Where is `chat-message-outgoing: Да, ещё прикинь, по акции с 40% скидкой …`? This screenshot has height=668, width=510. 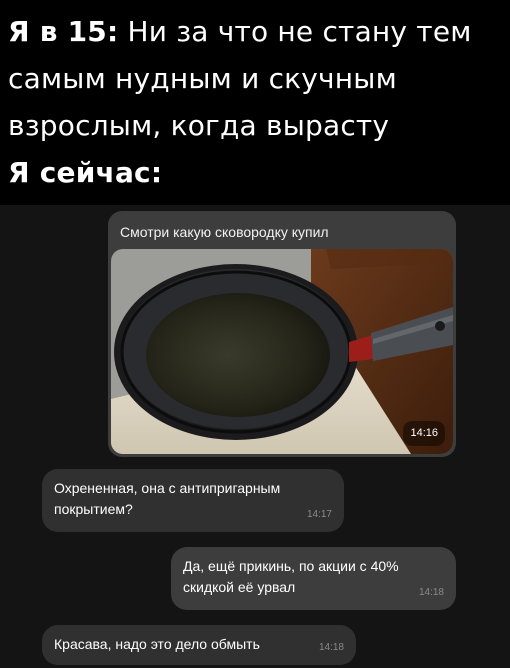
chat-message-outgoing: Да, ещё прикинь, по акции с 40% скидкой … is located at coordinates (313, 578).